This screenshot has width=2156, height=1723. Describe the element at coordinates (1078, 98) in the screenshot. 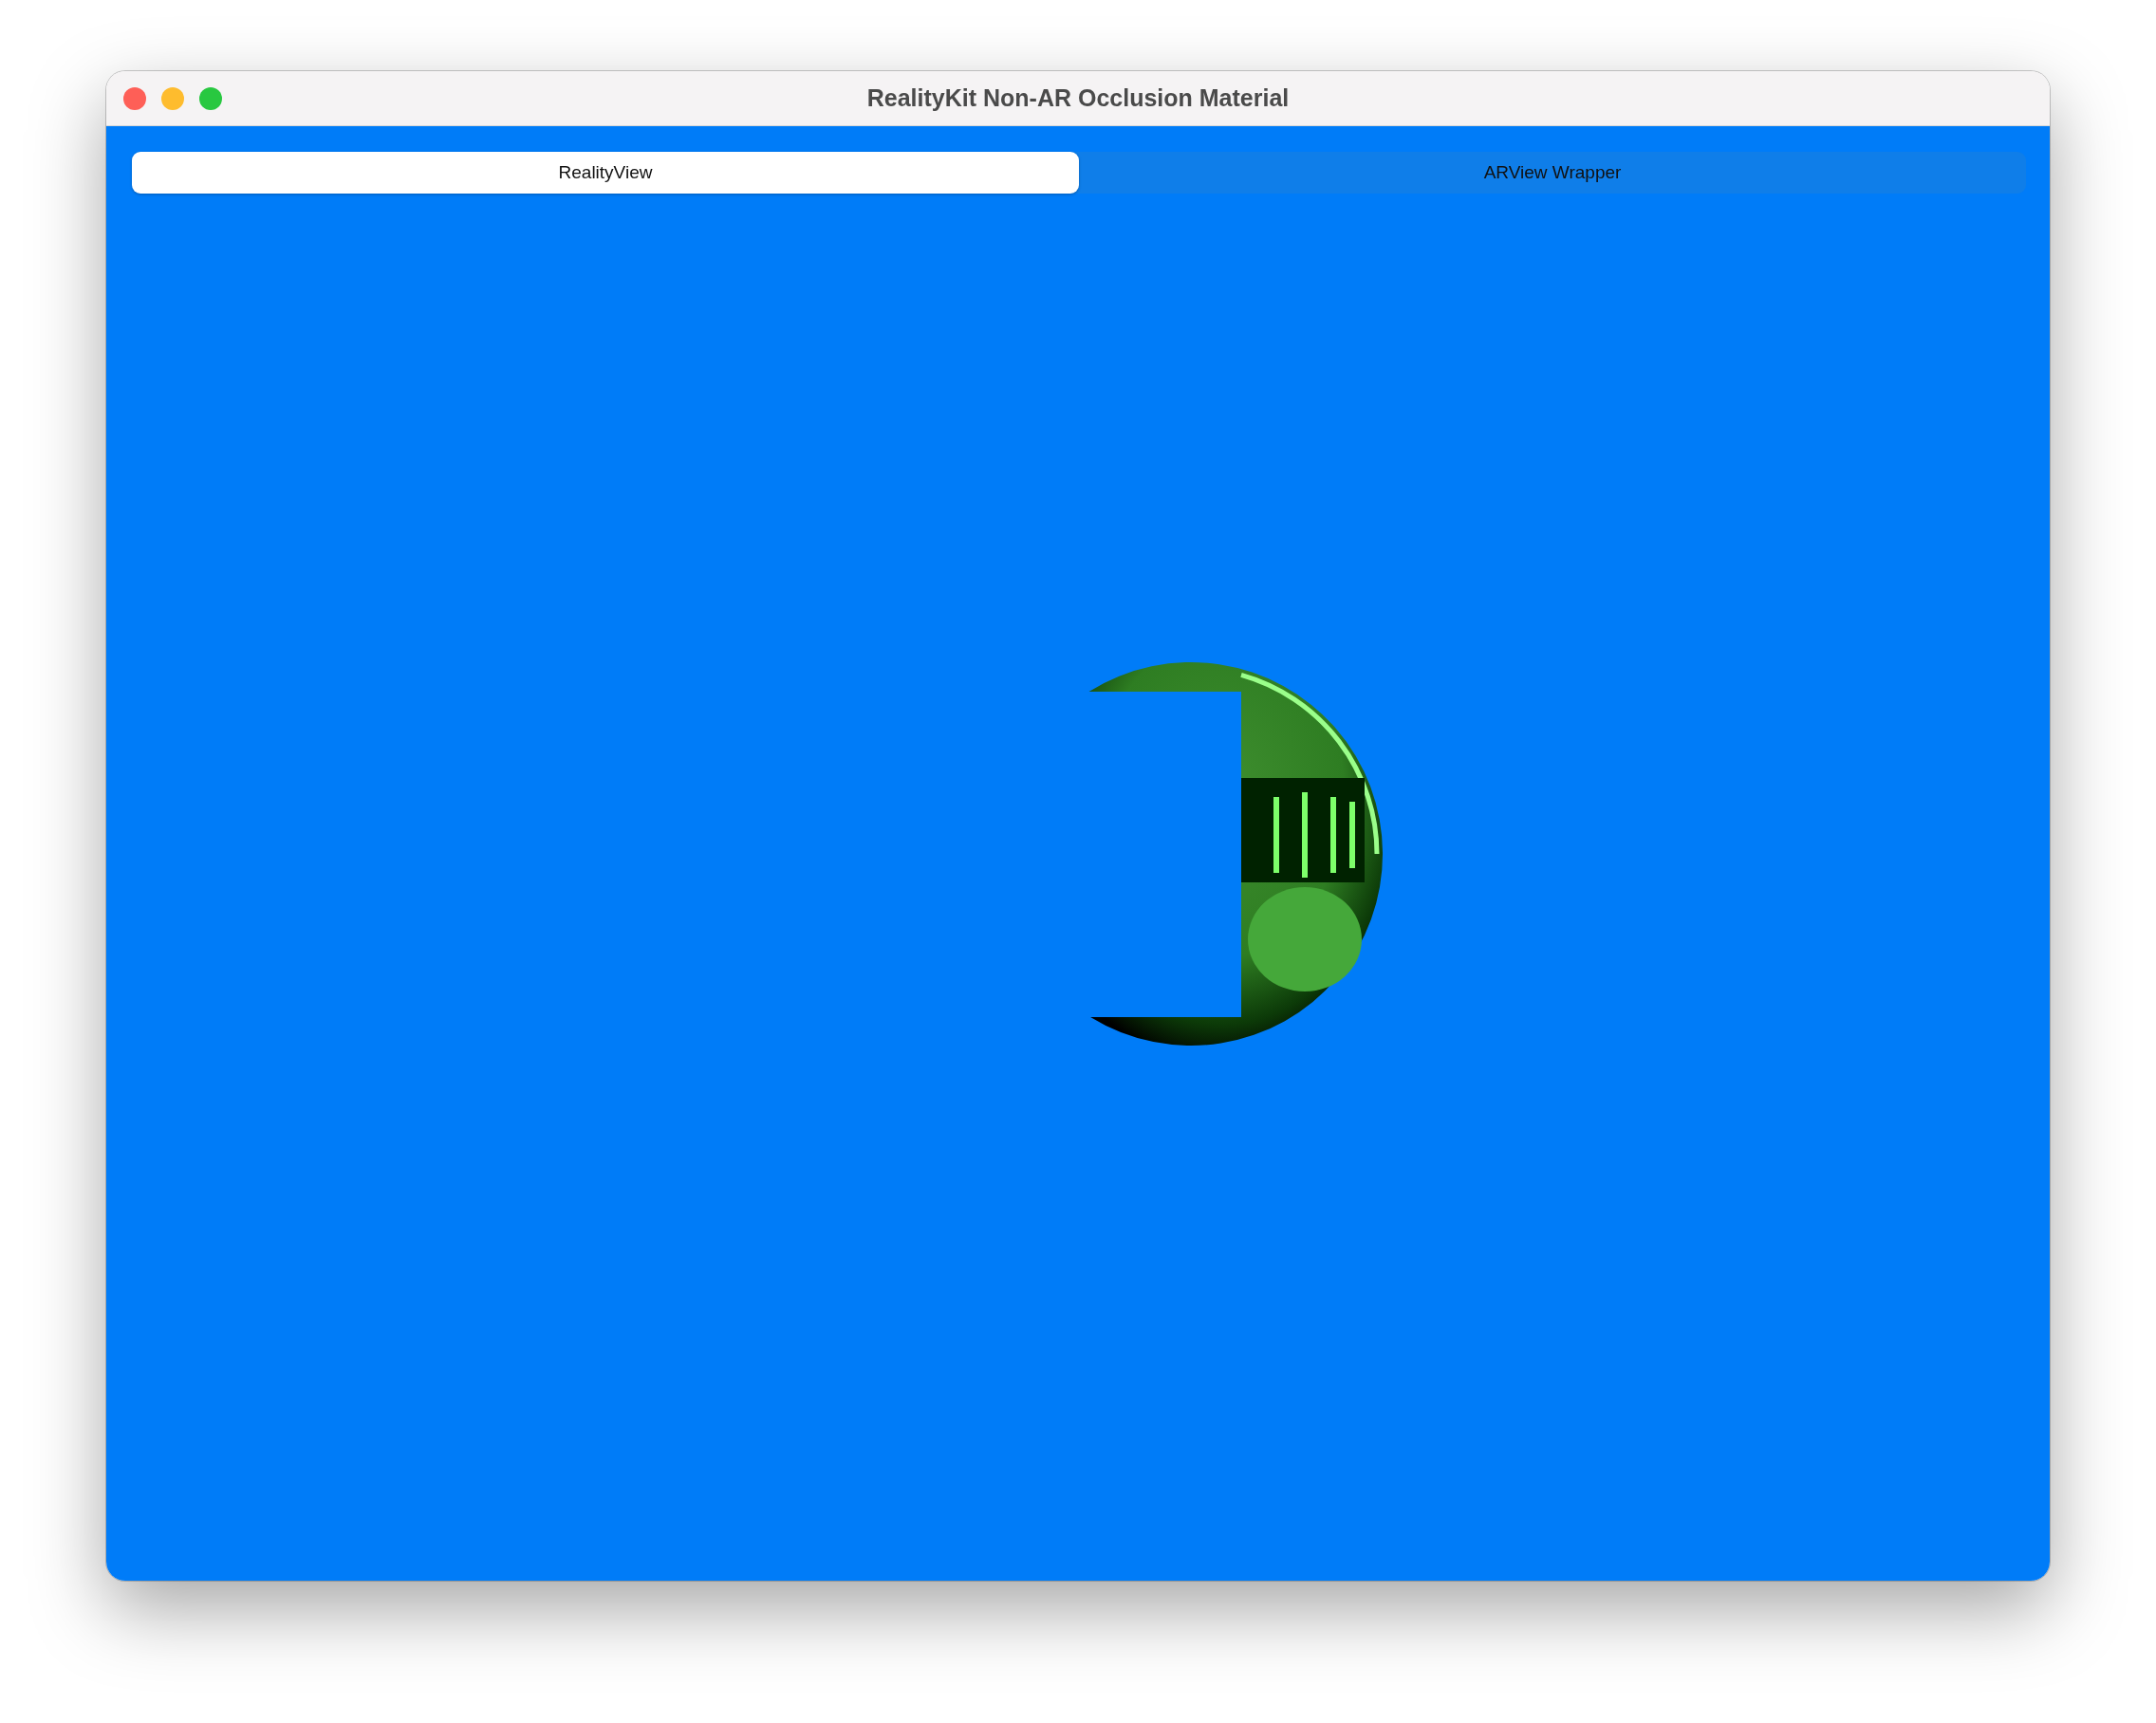

I see `window-title: RealityKit Non-AR Occlusion Material` at that location.